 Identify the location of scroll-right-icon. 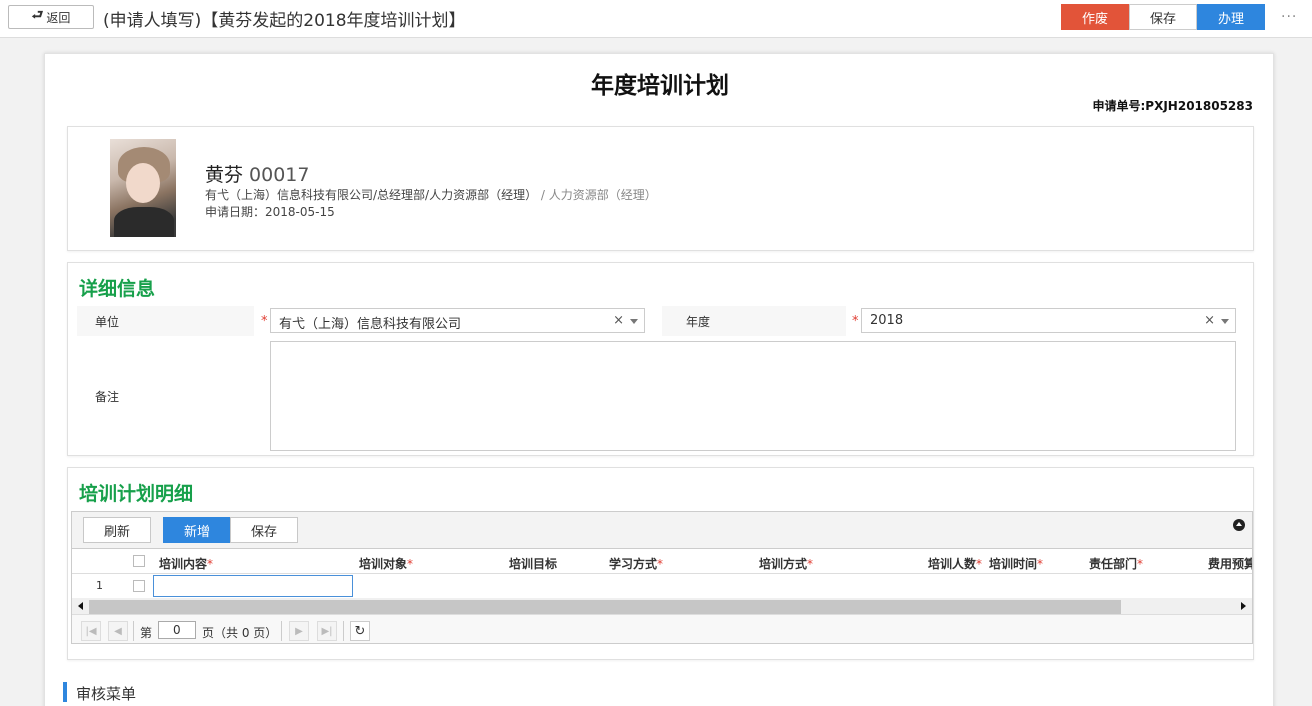
(1243, 606).